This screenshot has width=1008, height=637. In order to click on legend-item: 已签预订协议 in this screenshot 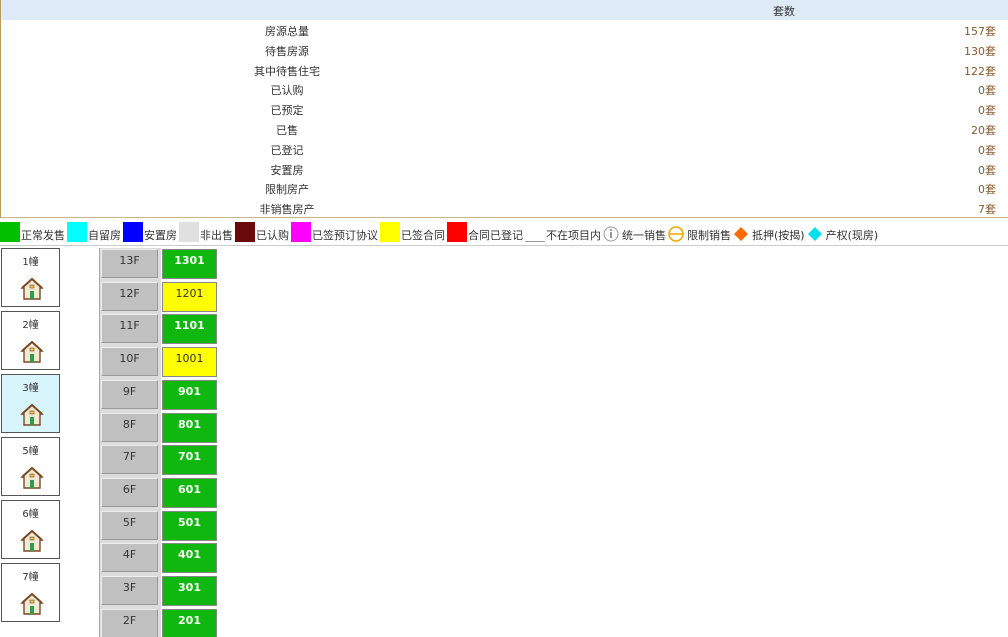, I will do `click(334, 232)`.